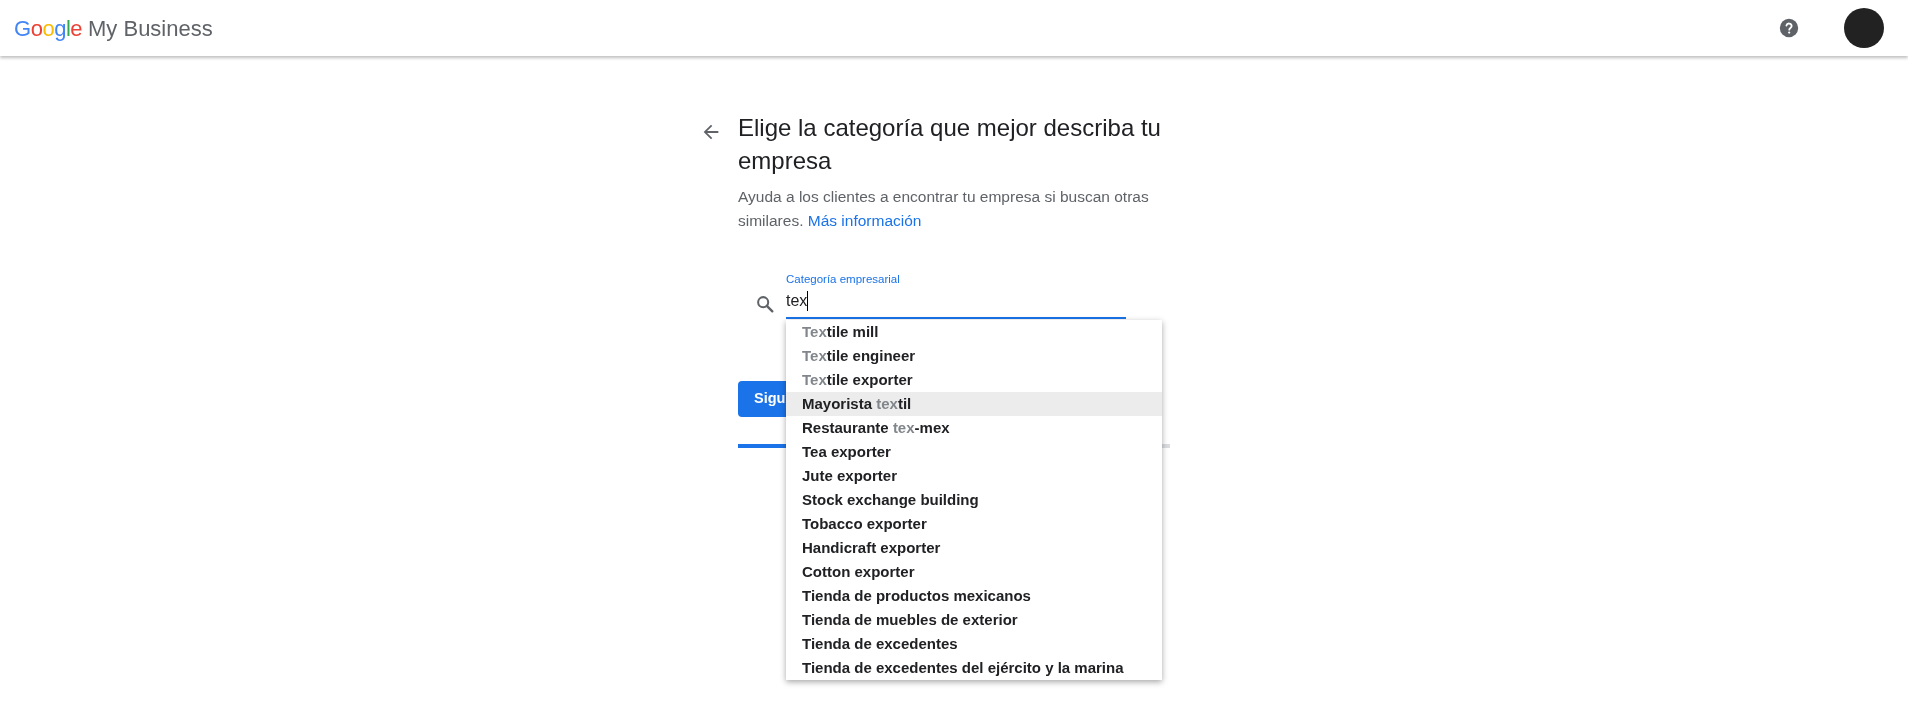 The width and height of the screenshot is (1908, 709). I want to click on description: Ayuda a los clientes a encontrar tu empresa si buscan otras similares. Más información, so click(944, 209).